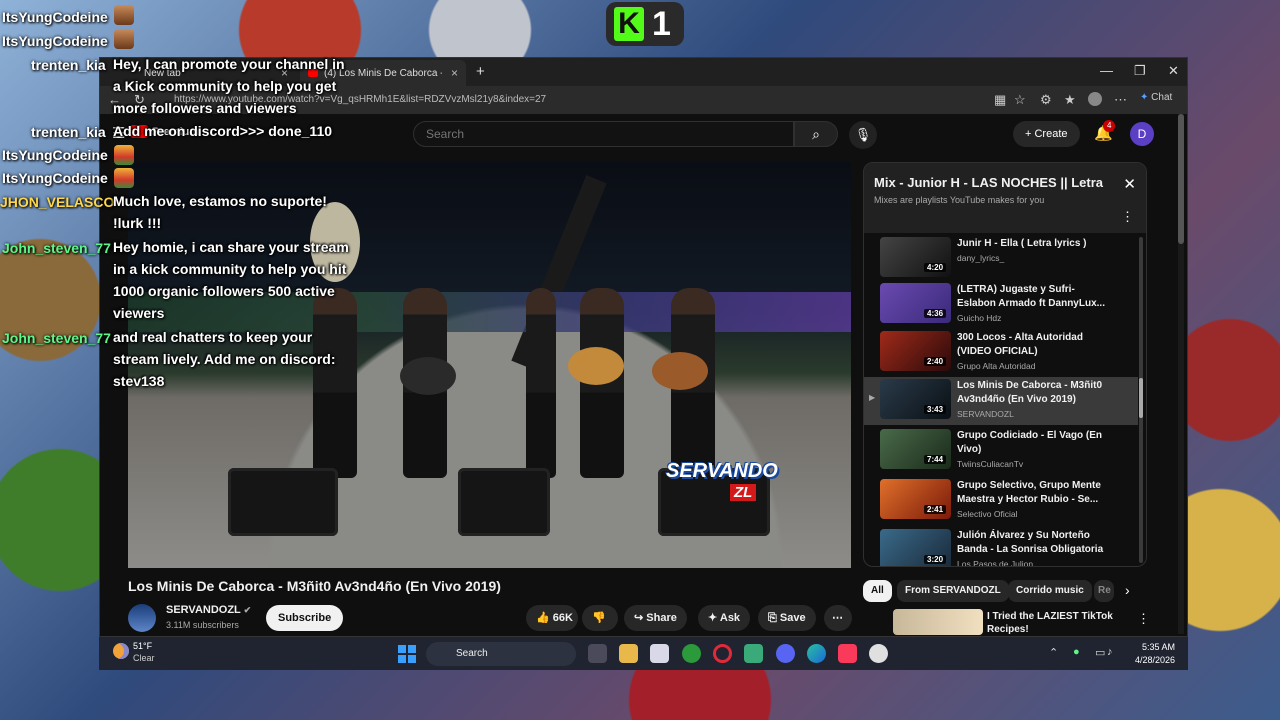 The image size is (1280, 720). I want to click on playlist-title: Mix - Junior H - LAS NOCHES || Letra, so click(988, 182).